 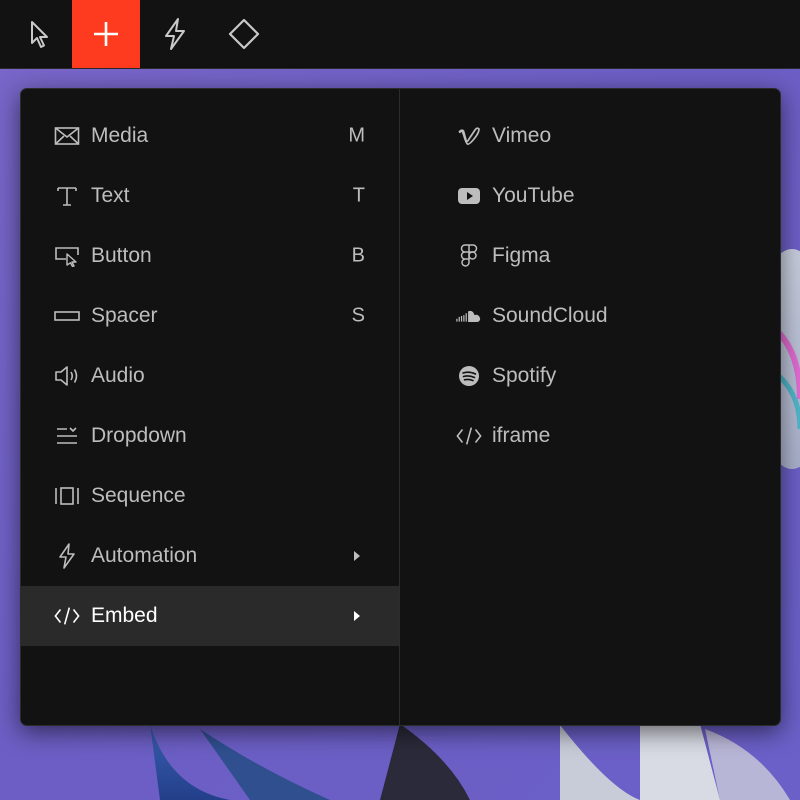 I want to click on spotify-icon, so click(x=469, y=376).